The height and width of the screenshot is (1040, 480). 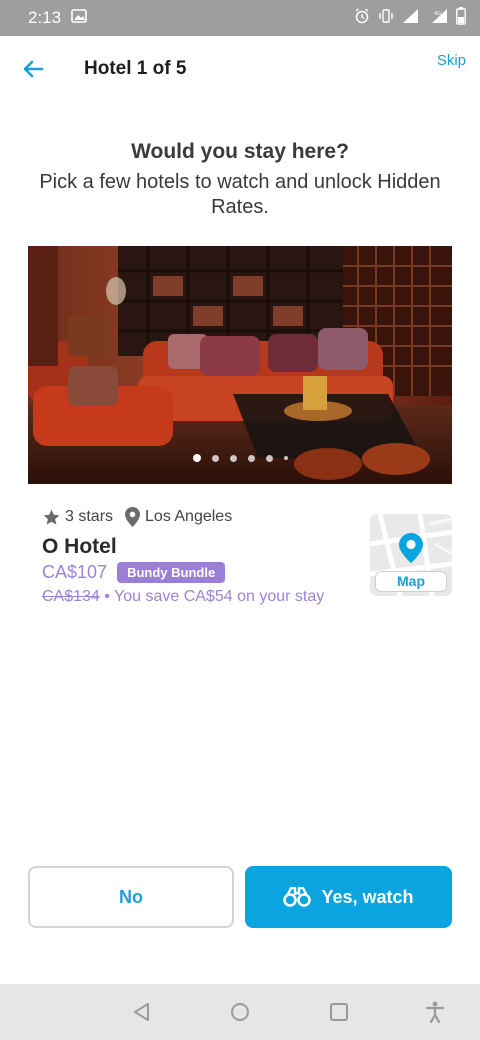 What do you see at coordinates (75, 572) in the screenshot?
I see `hotel-price: CA$107` at bounding box center [75, 572].